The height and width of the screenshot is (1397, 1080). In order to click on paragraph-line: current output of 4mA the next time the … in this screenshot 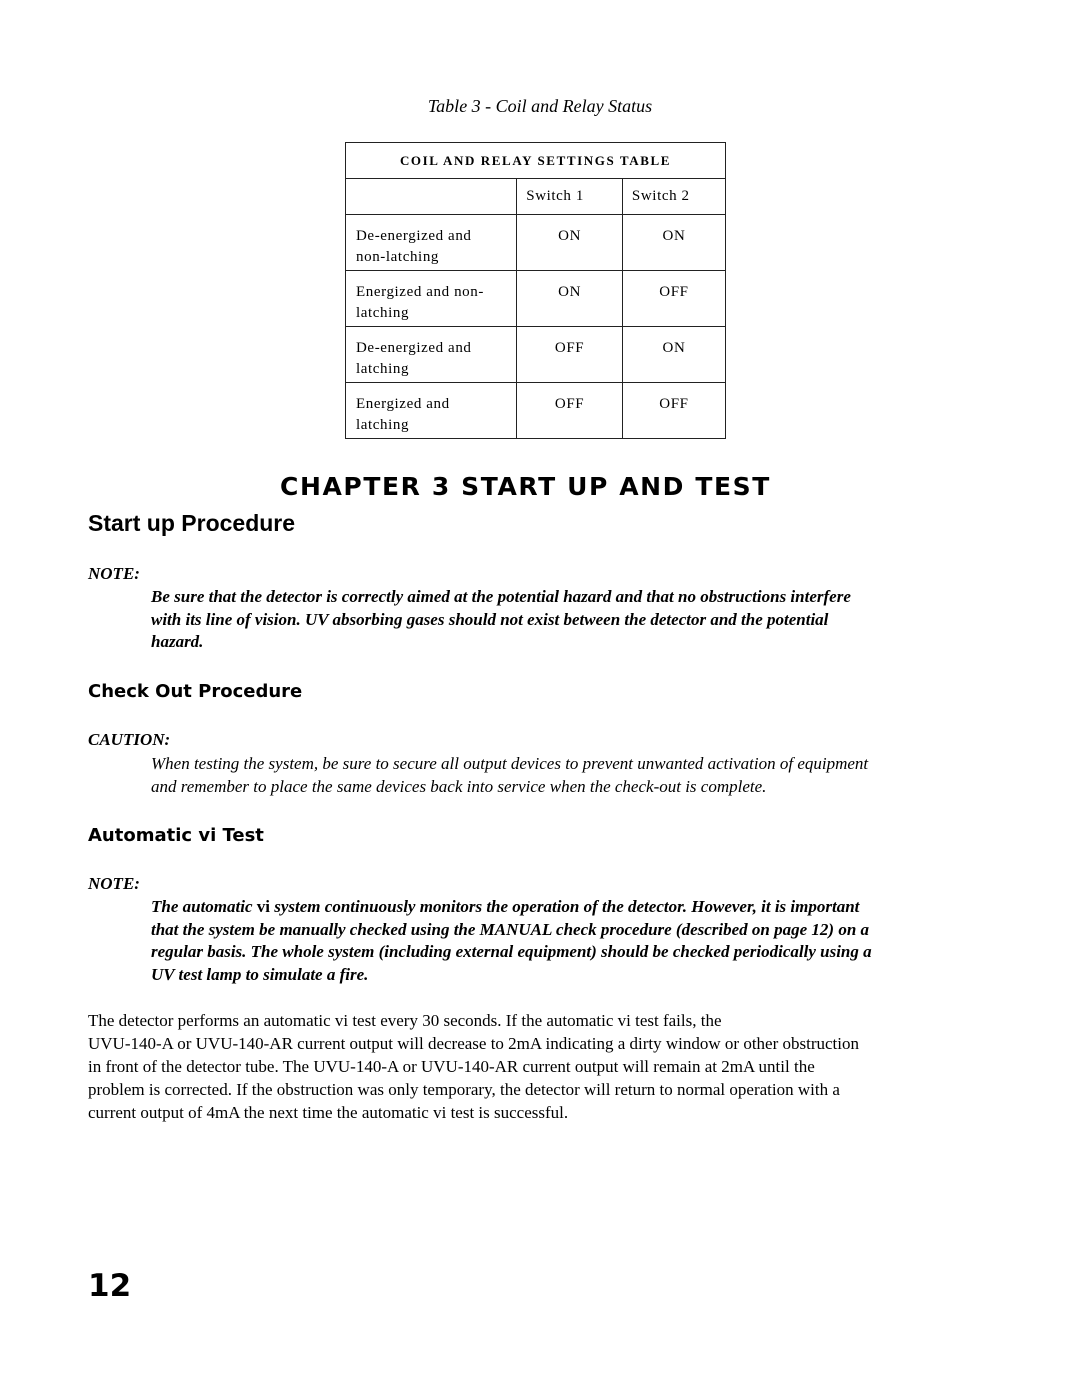, I will do `click(328, 1112)`.